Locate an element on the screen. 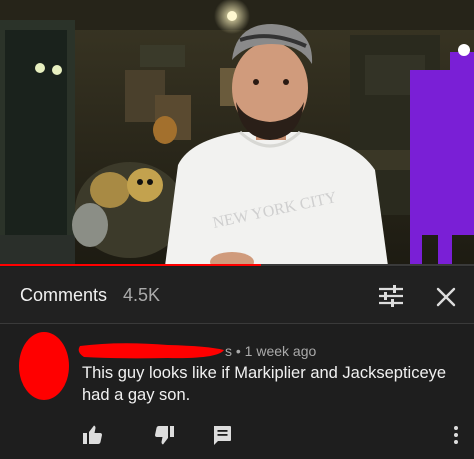 The image size is (474, 459). reply-icon is located at coordinates (222, 435).